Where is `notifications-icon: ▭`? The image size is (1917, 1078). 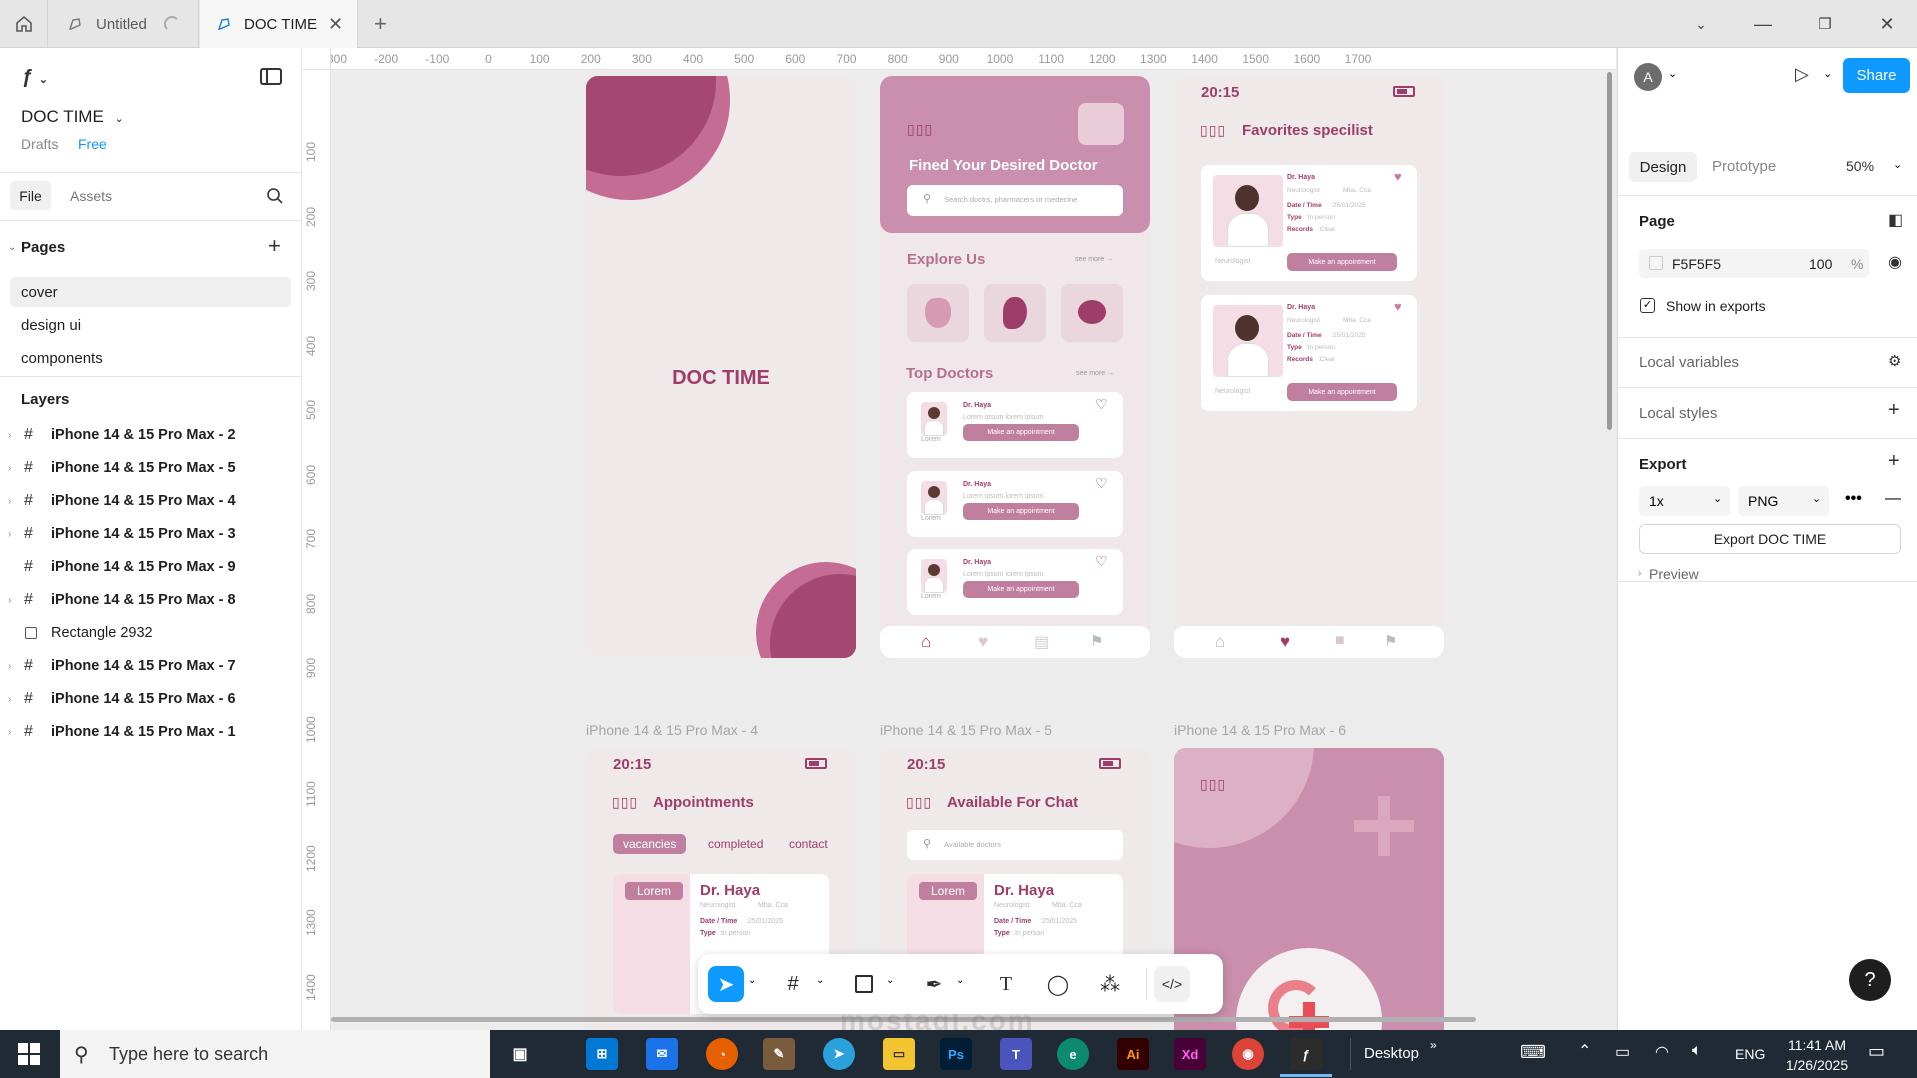
notifications-icon: ▭ is located at coordinates (1876, 1051).